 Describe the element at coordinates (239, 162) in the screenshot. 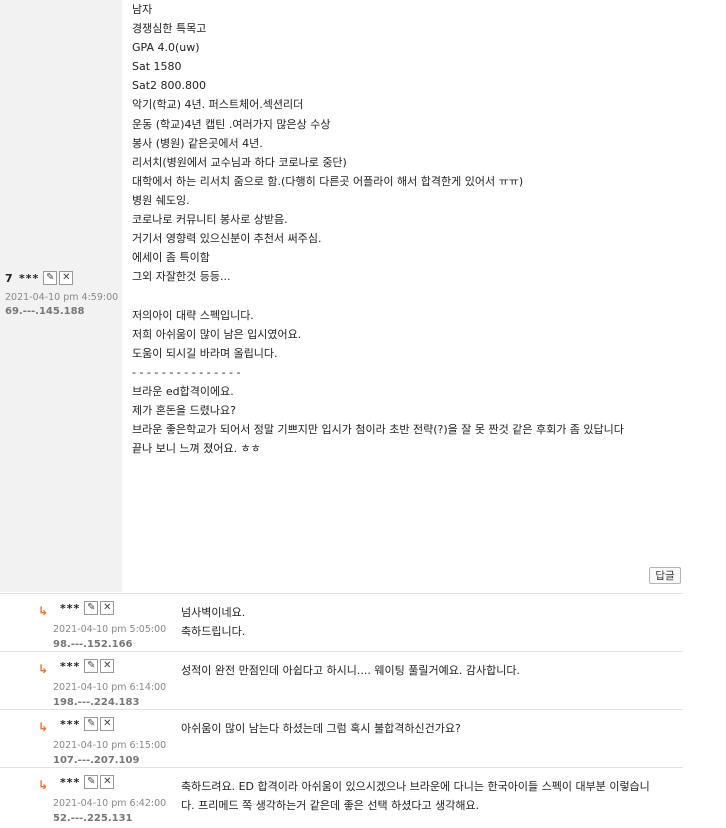

I see `post-line: 리서치(병원에서 교수님과 하다 코로나로 중단)` at that location.